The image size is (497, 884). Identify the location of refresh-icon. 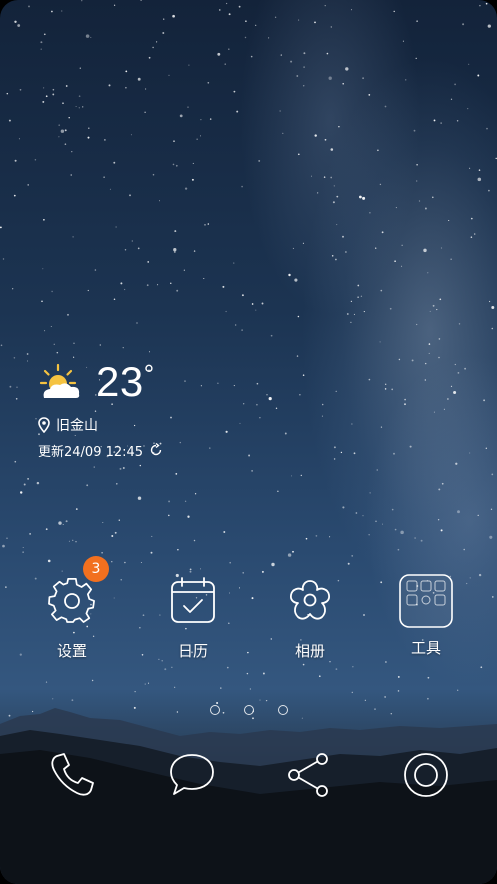
(156, 450).